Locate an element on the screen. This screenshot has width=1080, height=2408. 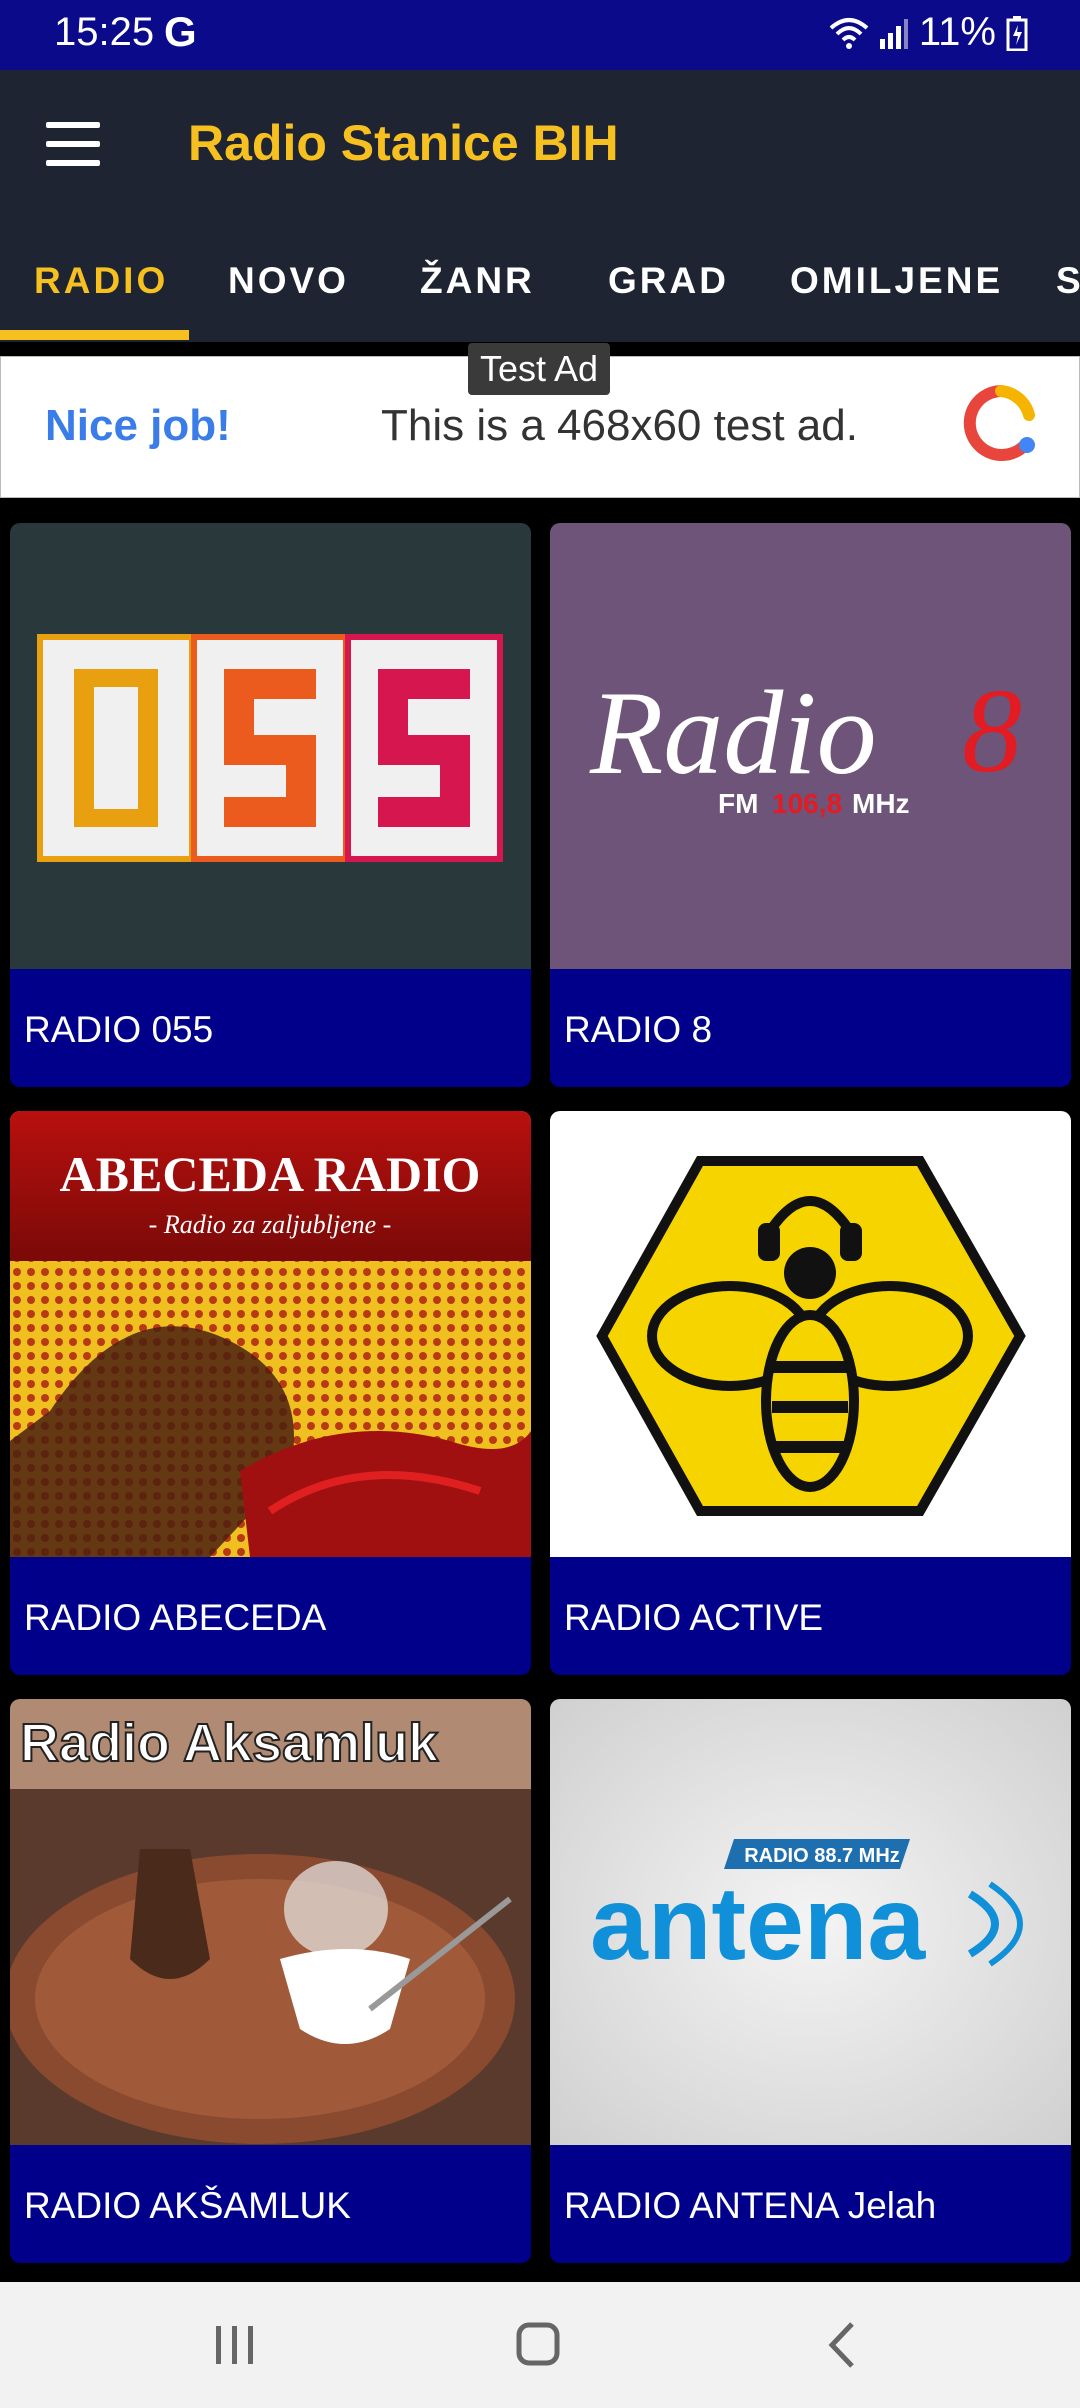
tab-indicator is located at coordinates (94, 335).